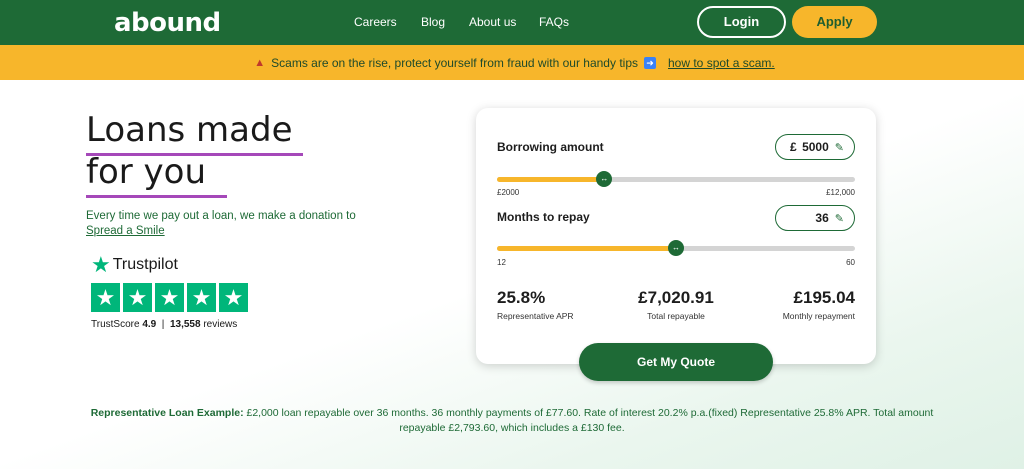 The width and height of the screenshot is (1024, 469). I want to click on borrowing-slider-handle: ↔, so click(604, 179).